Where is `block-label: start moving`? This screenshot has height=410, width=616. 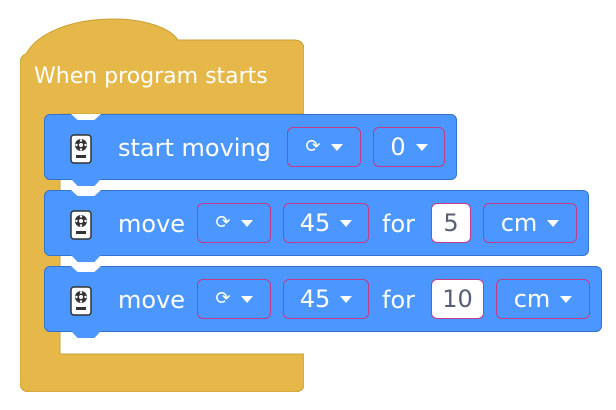
block-label: start moving is located at coordinates (194, 148).